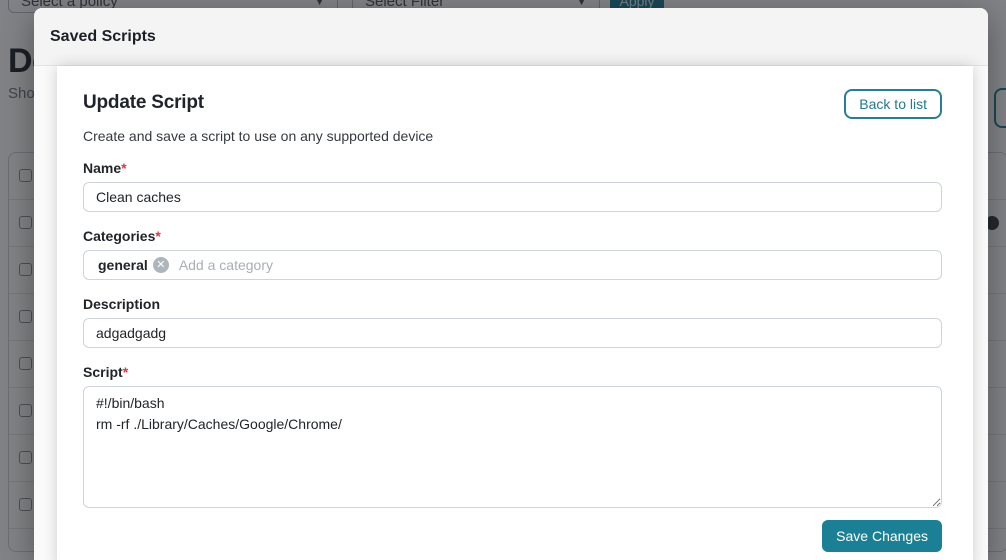 This screenshot has width=1006, height=560. I want to click on category-tag: general ✕, so click(129, 265).